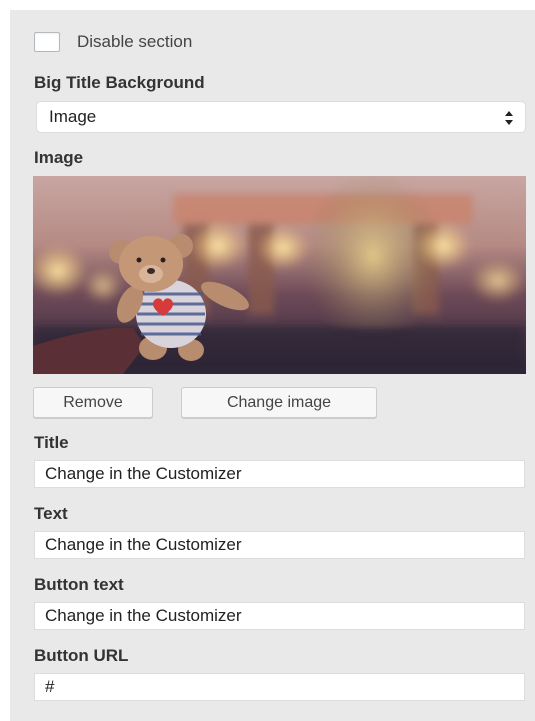  What do you see at coordinates (279, 616) in the screenshot?
I see `button-text-input: Change in the Customizer` at bounding box center [279, 616].